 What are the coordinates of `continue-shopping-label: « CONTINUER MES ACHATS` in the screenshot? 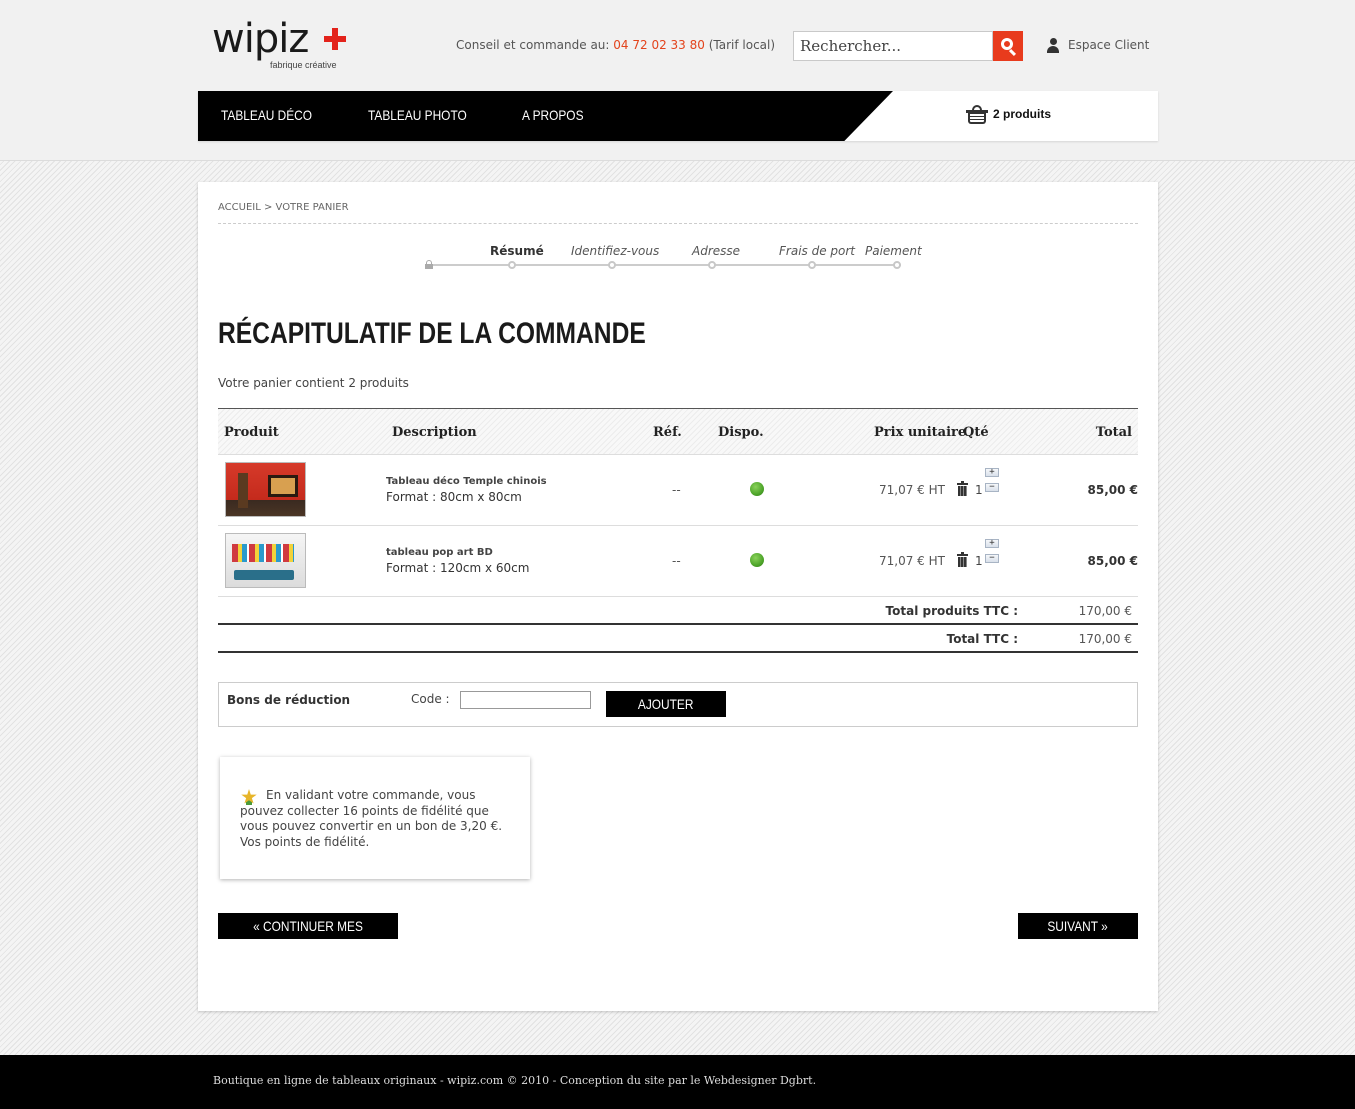 It's located at (308, 939).